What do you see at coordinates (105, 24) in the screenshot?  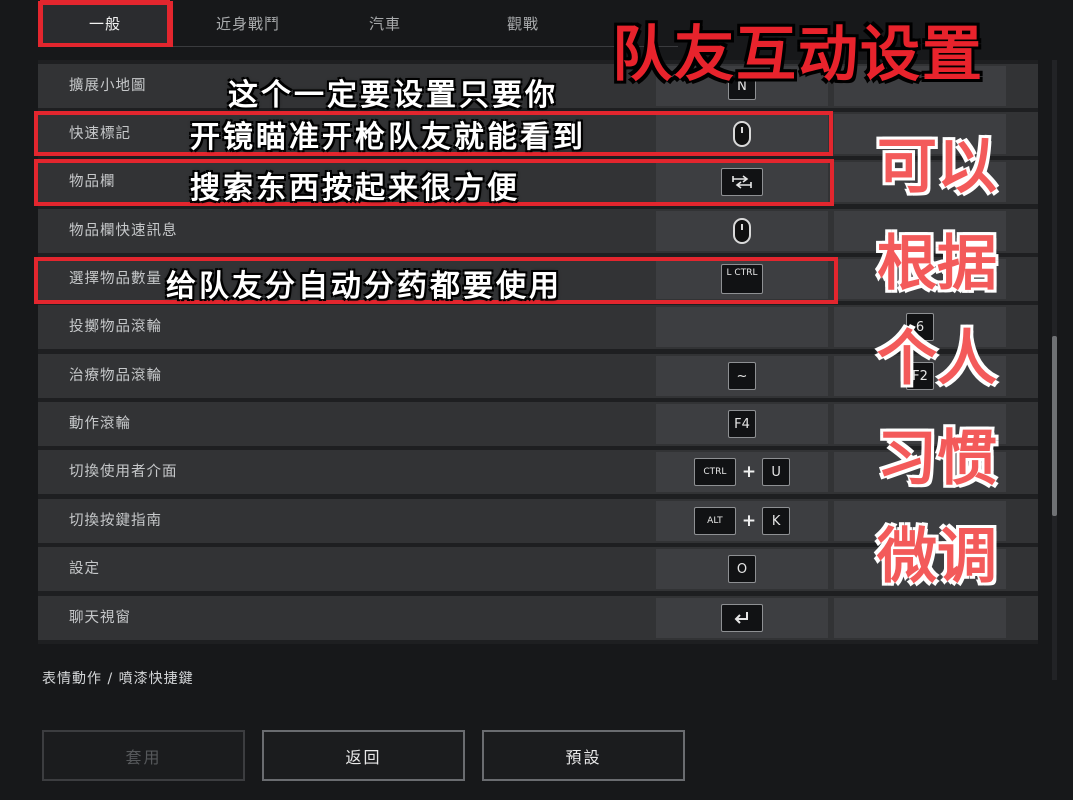 I see `highlight-box-tab` at bounding box center [105, 24].